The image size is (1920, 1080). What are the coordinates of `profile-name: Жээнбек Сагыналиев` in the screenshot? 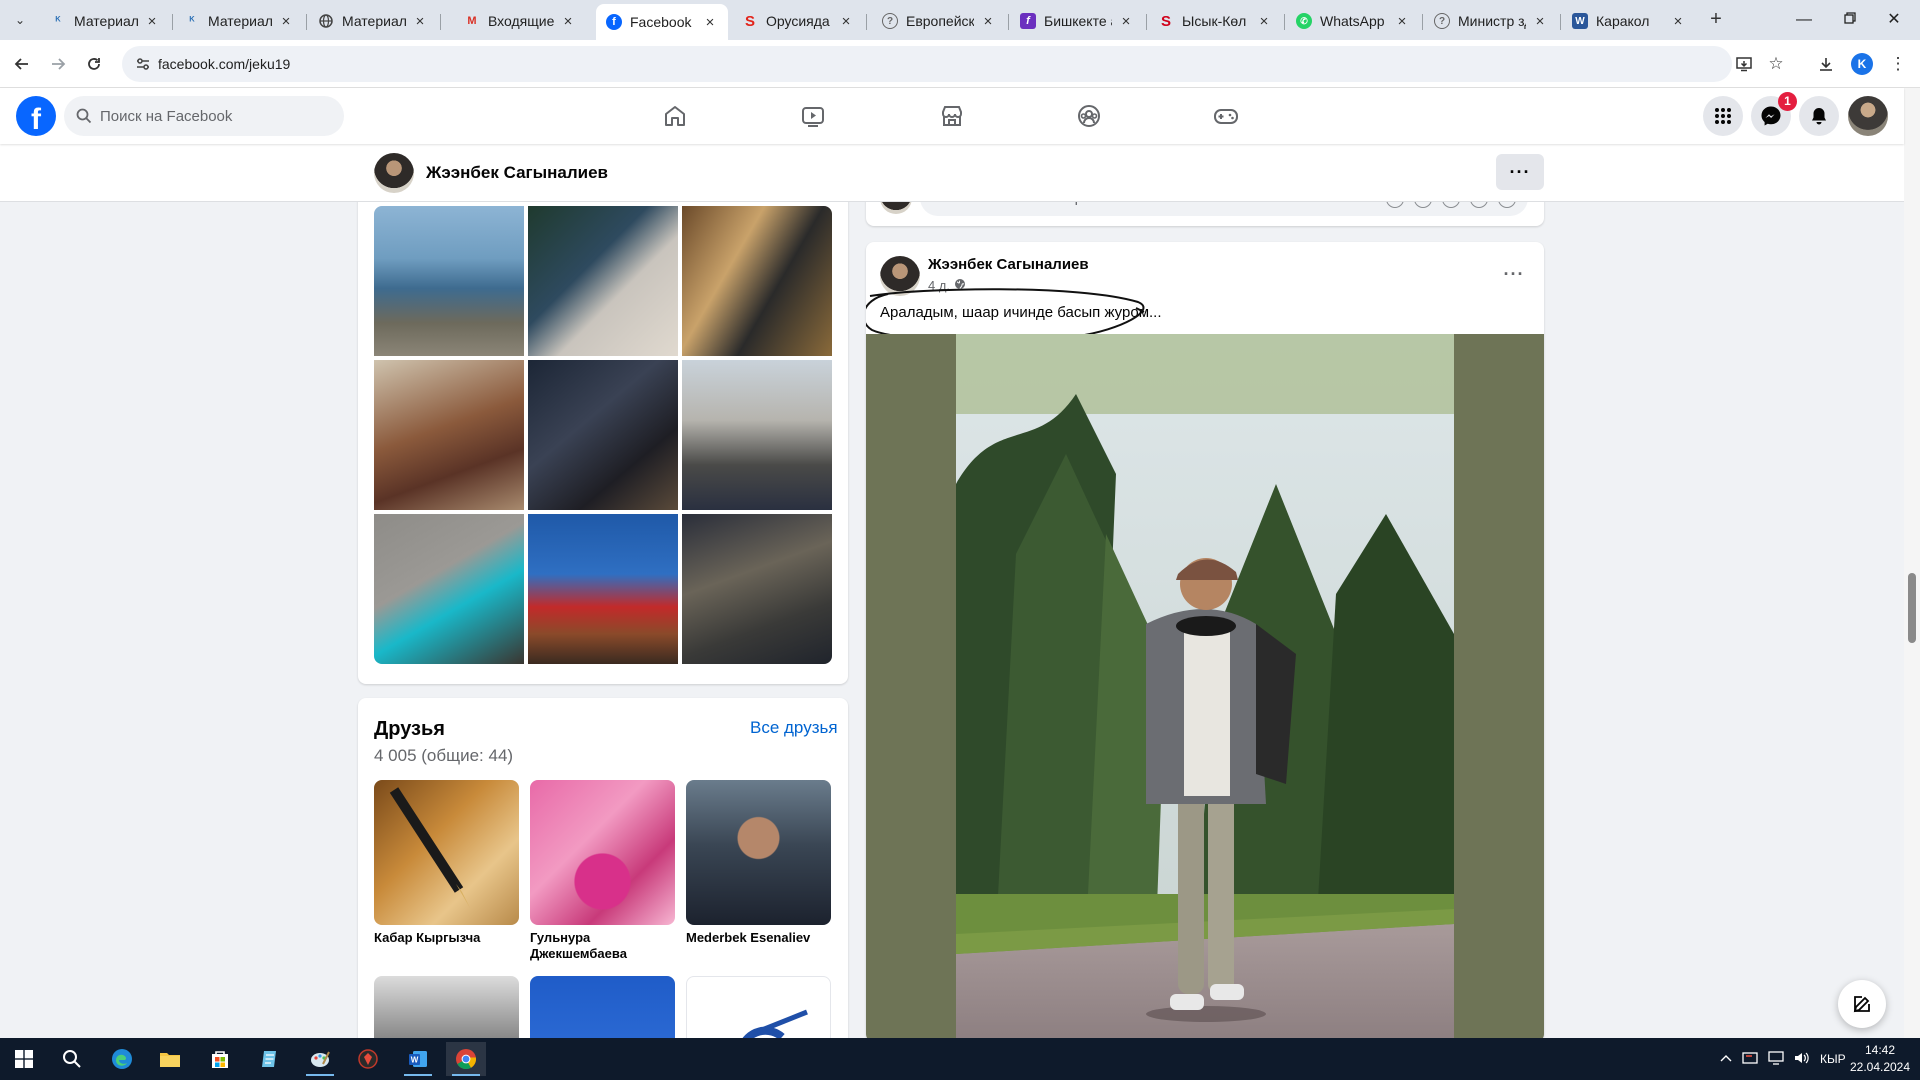 It's located at (517, 173).